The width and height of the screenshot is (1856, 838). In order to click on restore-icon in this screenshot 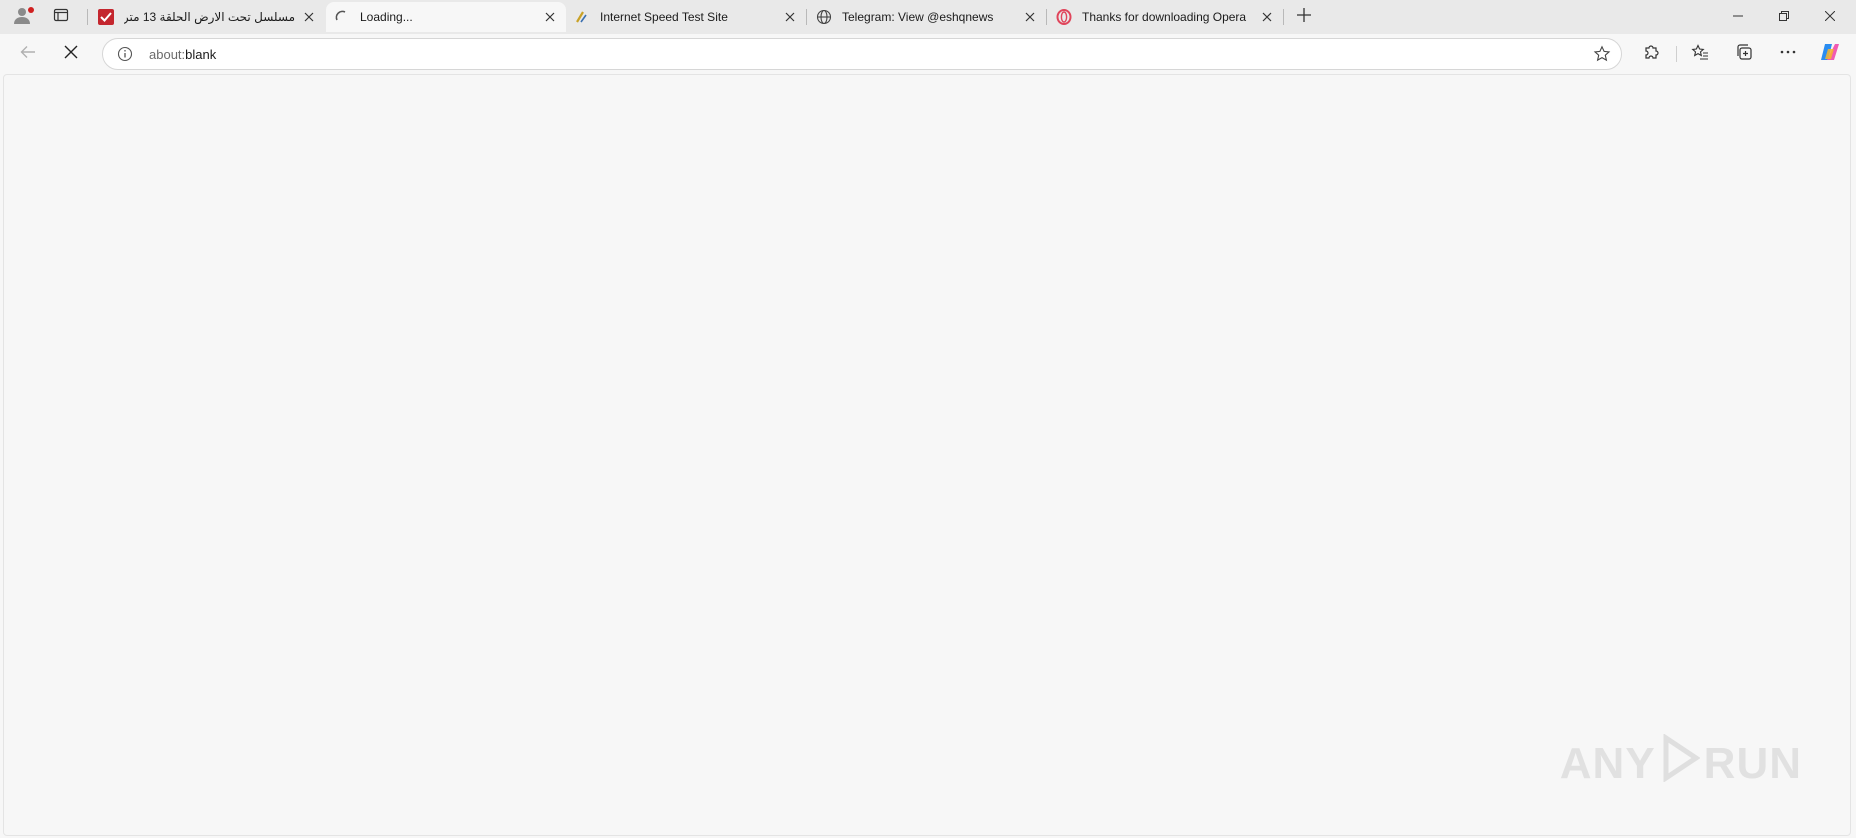, I will do `click(1784, 17)`.